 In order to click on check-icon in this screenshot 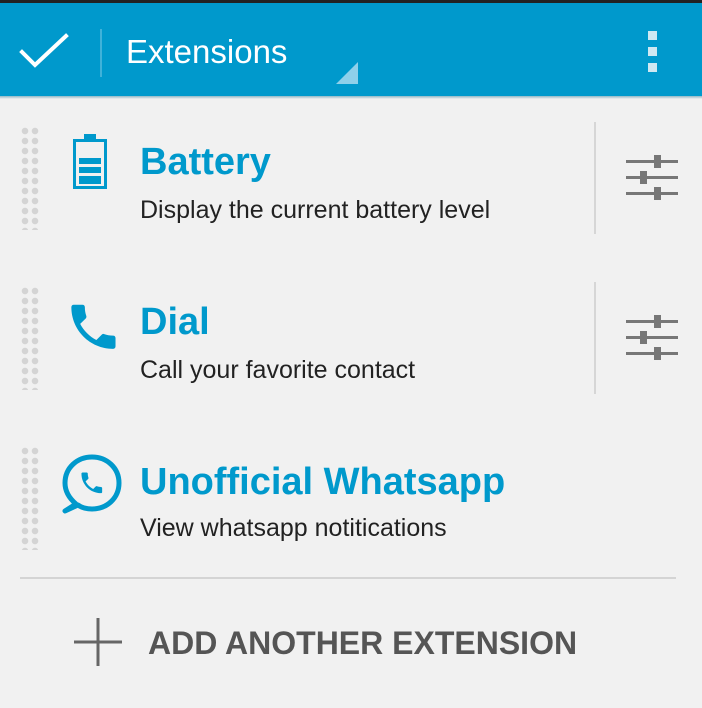, I will do `click(44, 50)`.